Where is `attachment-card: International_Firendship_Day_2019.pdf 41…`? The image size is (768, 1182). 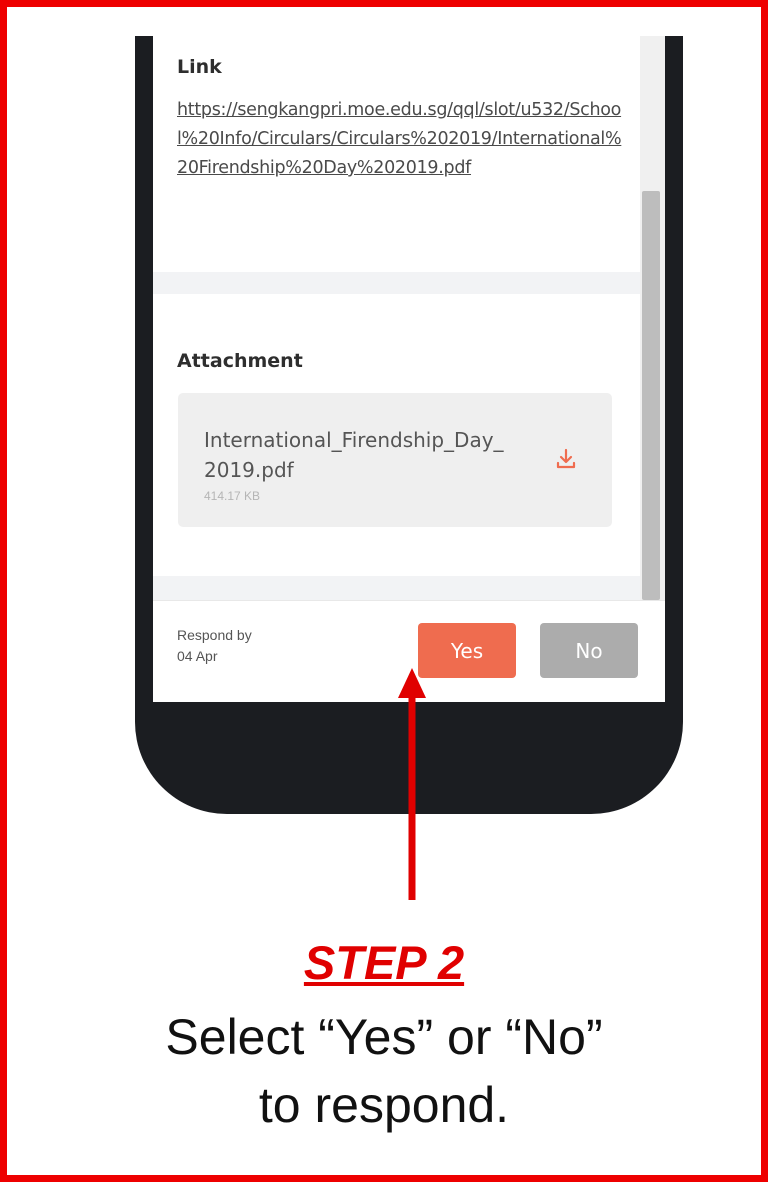
attachment-card: International_Firendship_Day_2019.pdf 41… is located at coordinates (395, 460).